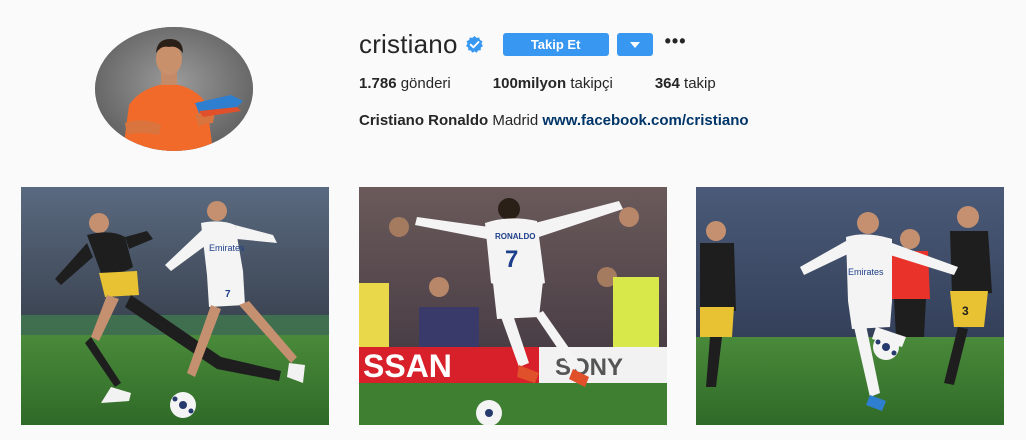  Describe the element at coordinates (555, 44) in the screenshot. I see `follow-button: Takip Et` at that location.